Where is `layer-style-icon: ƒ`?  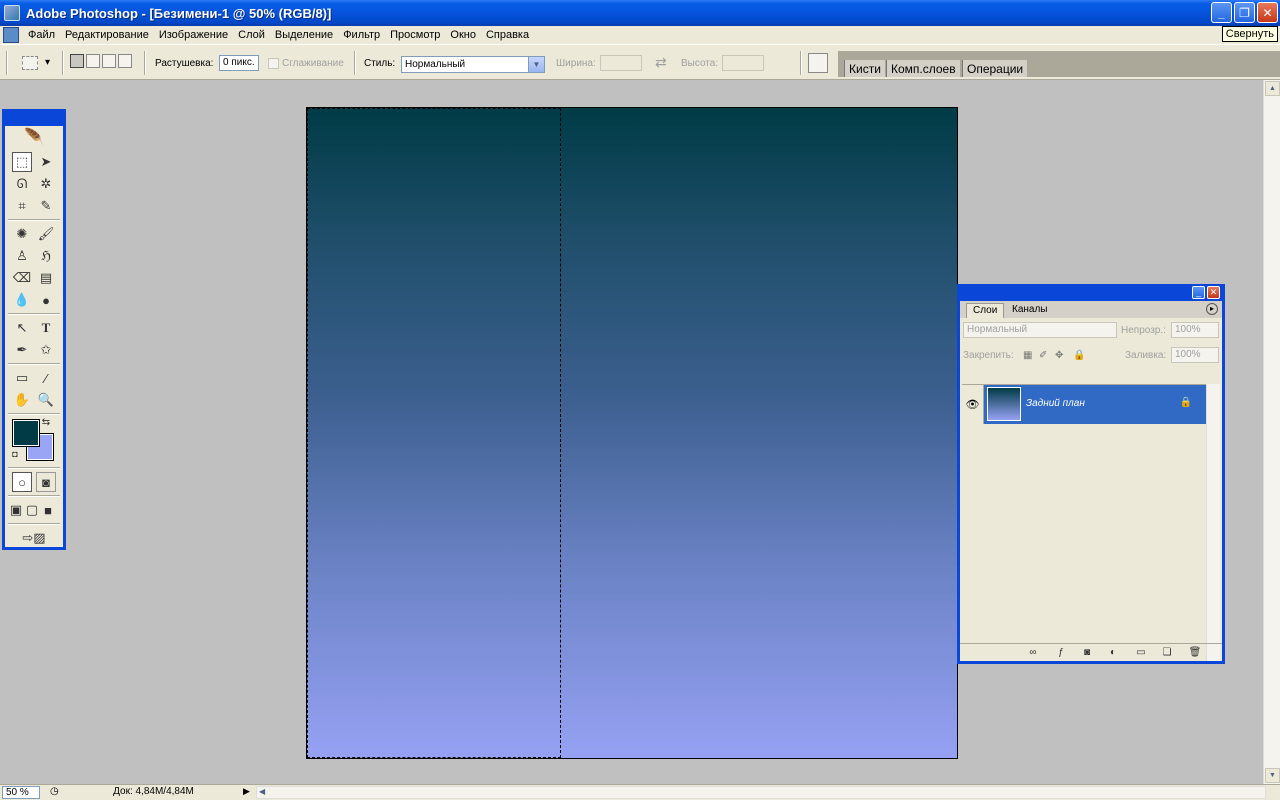
layer-style-icon: ƒ is located at coordinates (1061, 653).